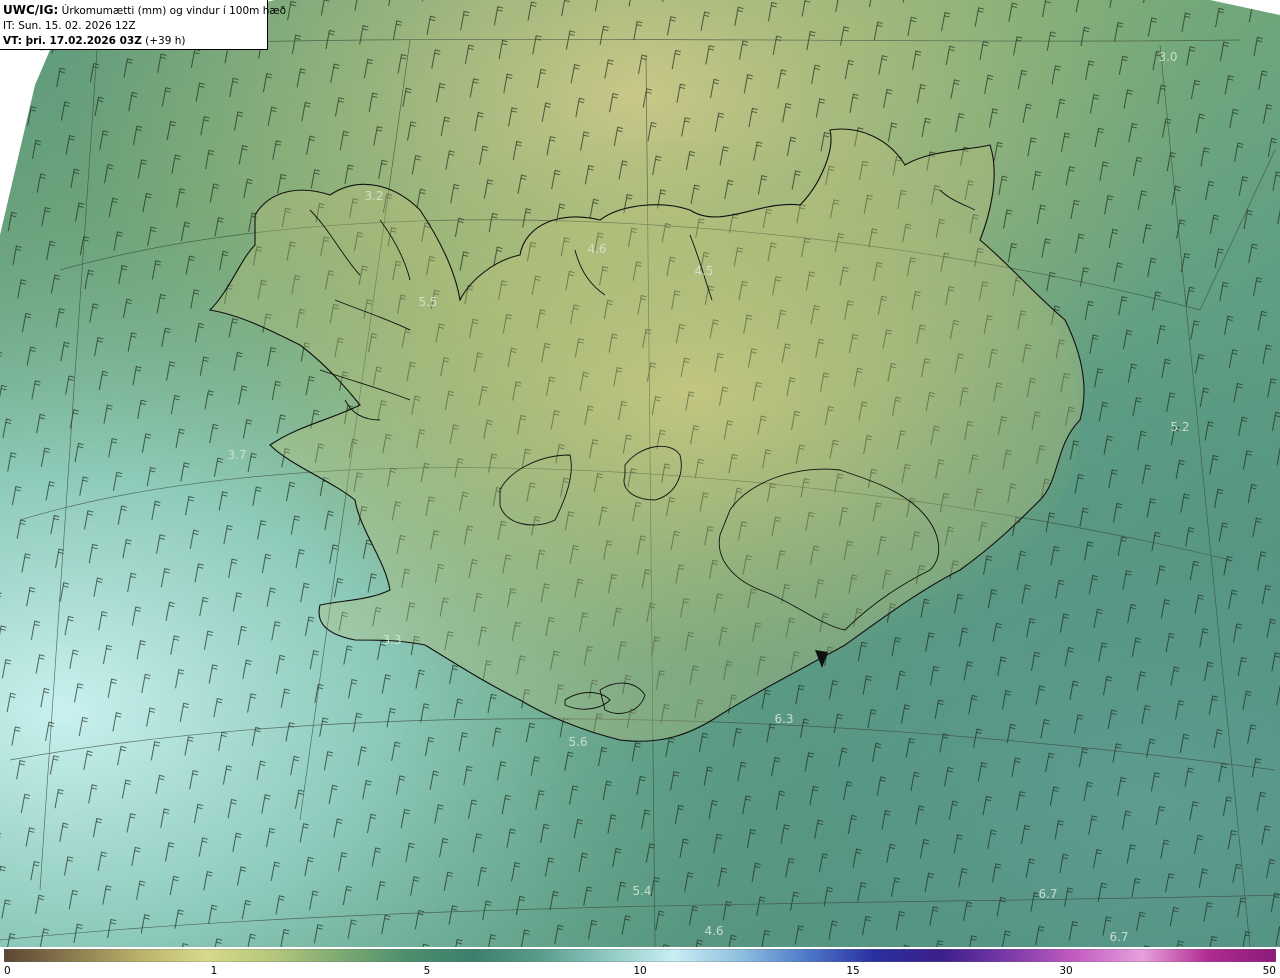  I want to click on colorbar-tick: 50, so click(1269, 971).